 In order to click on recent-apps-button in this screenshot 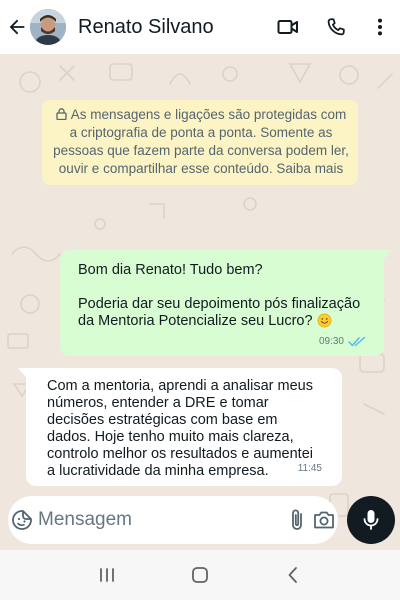, I will do `click(107, 575)`.